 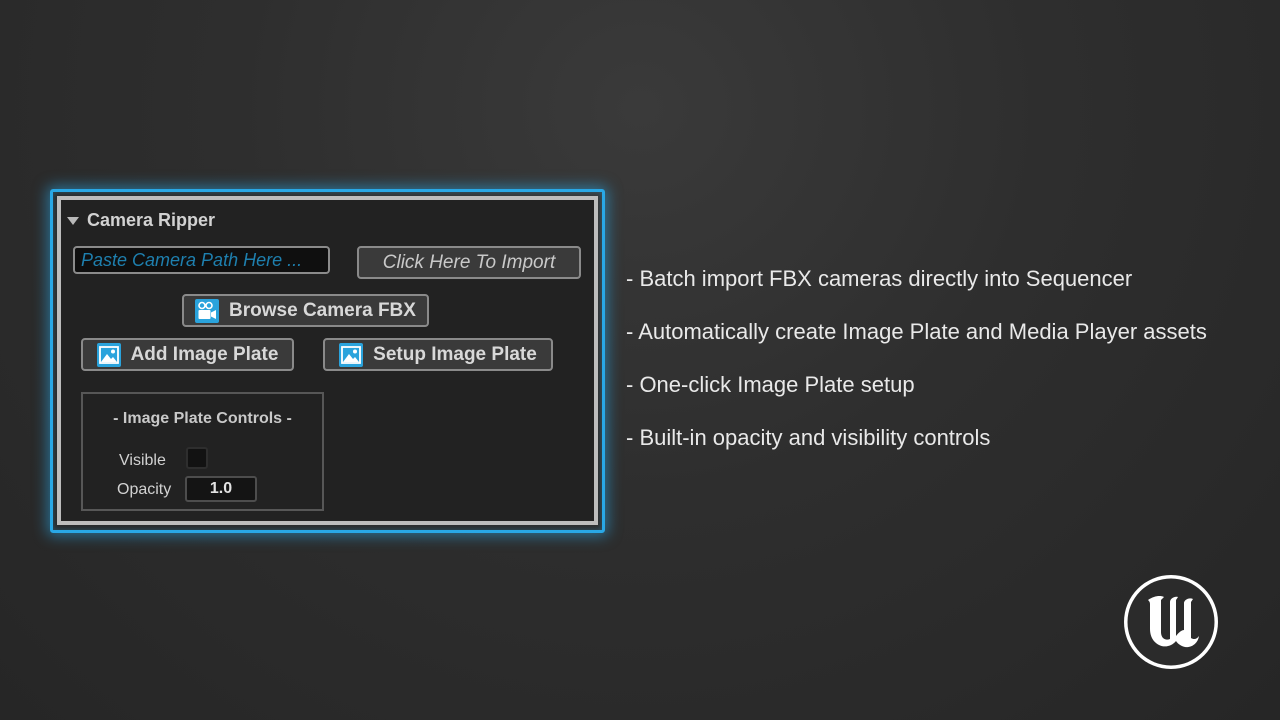 What do you see at coordinates (1171, 622) in the screenshot?
I see `unreal-engine-logo` at bounding box center [1171, 622].